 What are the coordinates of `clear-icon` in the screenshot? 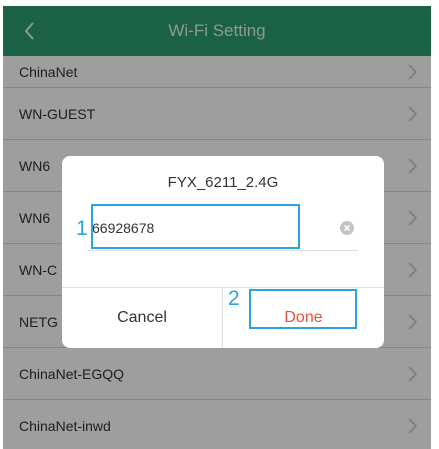 It's located at (347, 228).